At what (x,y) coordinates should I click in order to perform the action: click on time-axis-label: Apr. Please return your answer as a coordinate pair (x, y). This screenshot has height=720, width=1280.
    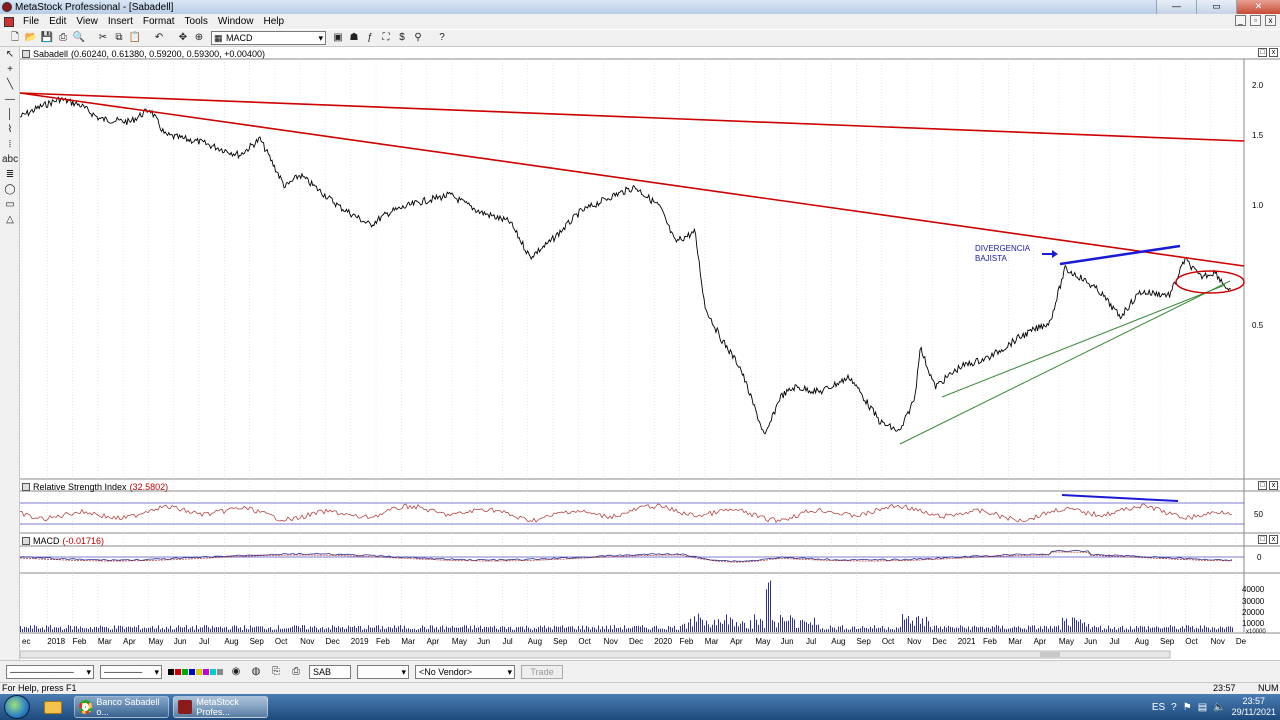
    Looking at the image, I should click on (1040, 641).